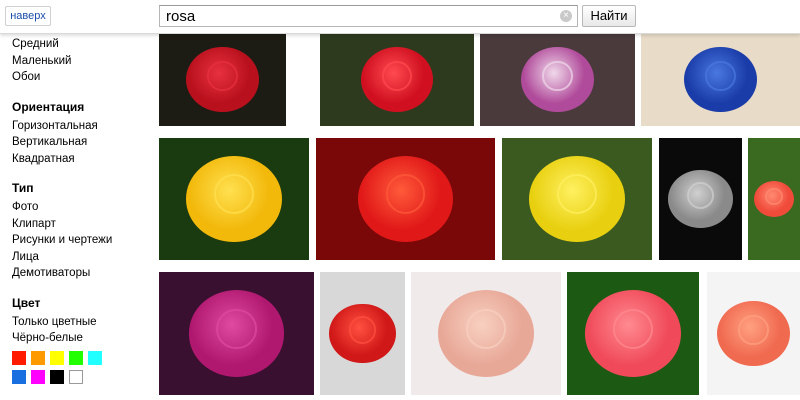 This screenshot has height=400, width=800. I want to click on result-thumbnail-pink-rose-jewelry, so click(486, 333).